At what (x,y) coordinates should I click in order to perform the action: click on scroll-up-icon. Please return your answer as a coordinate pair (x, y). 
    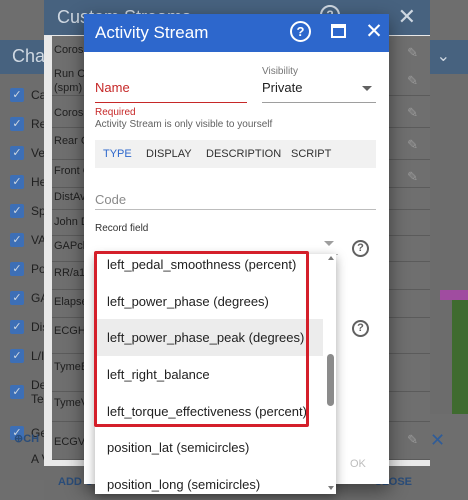
    Looking at the image, I should click on (331, 258).